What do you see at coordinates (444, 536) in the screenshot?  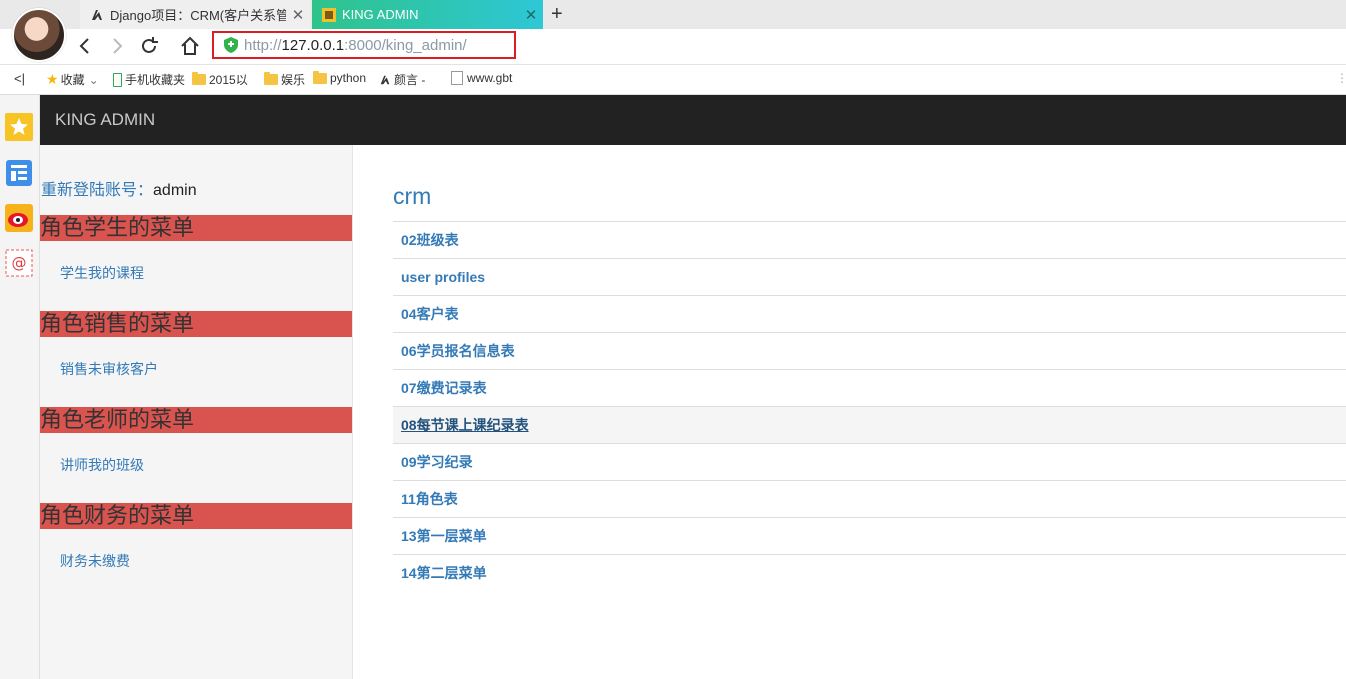 I see `model-link: 13第一层菜单` at bounding box center [444, 536].